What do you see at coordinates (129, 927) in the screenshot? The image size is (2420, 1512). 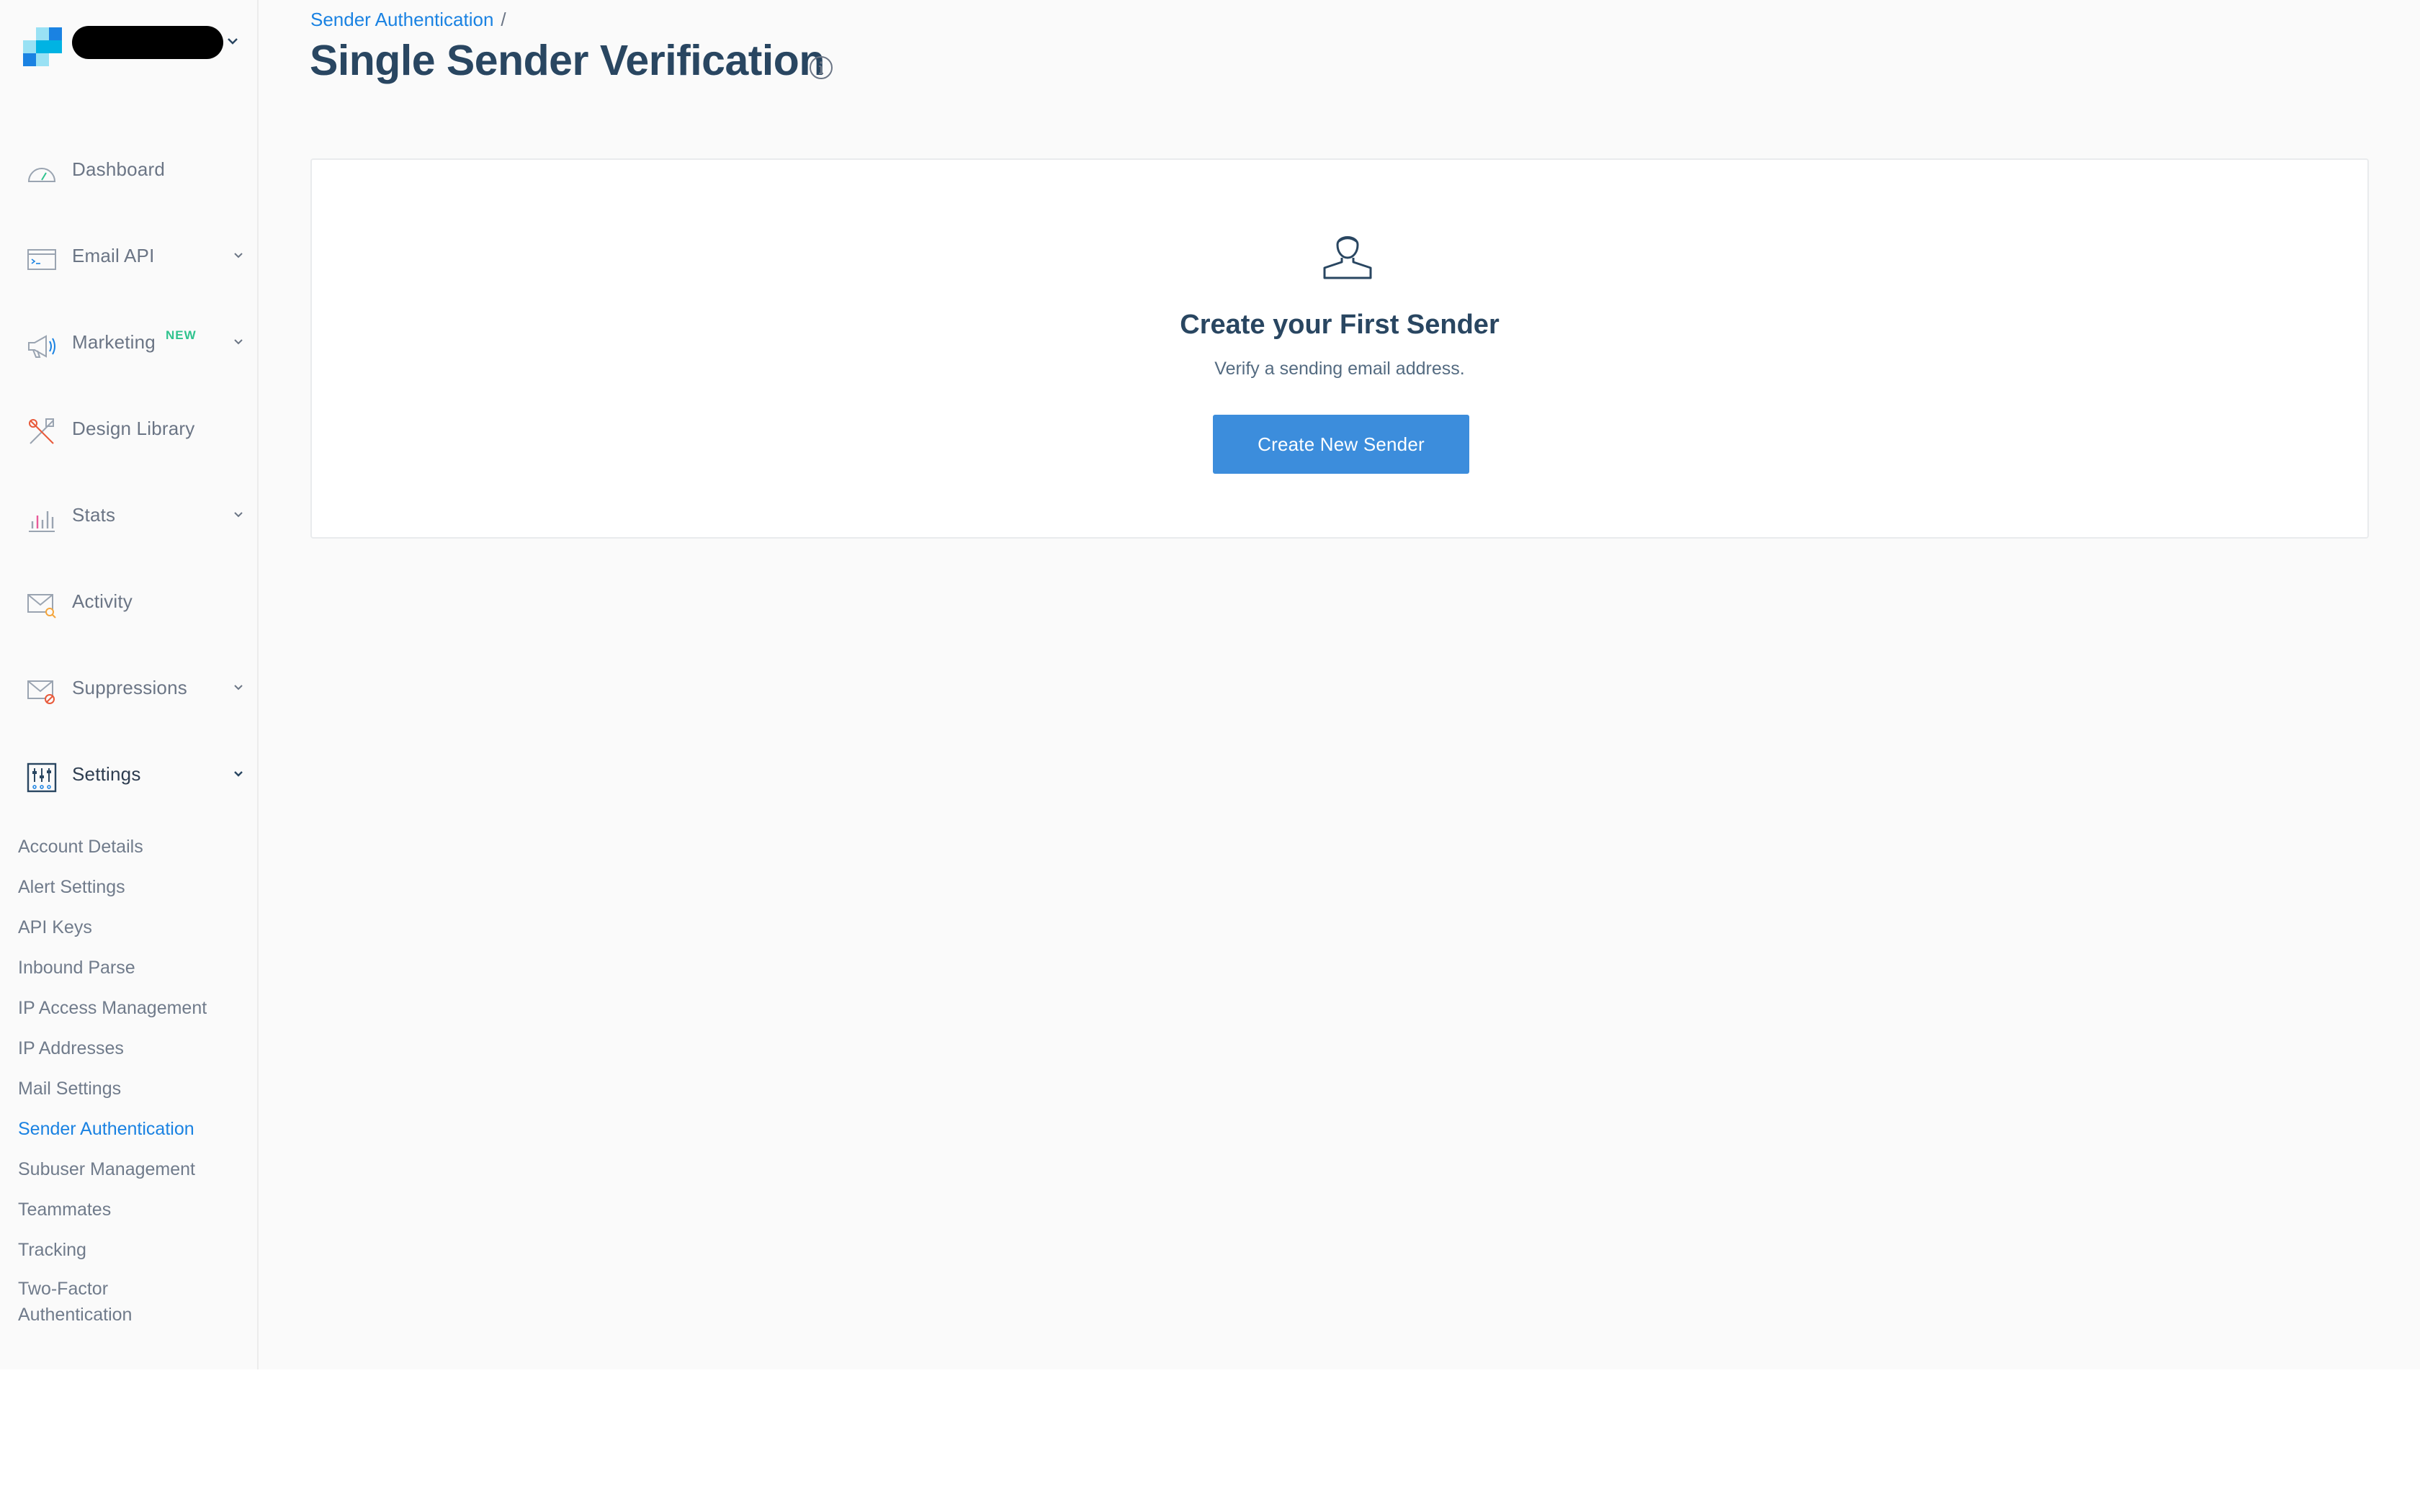 I see `subnav-item-api-keys: API Keys` at bounding box center [129, 927].